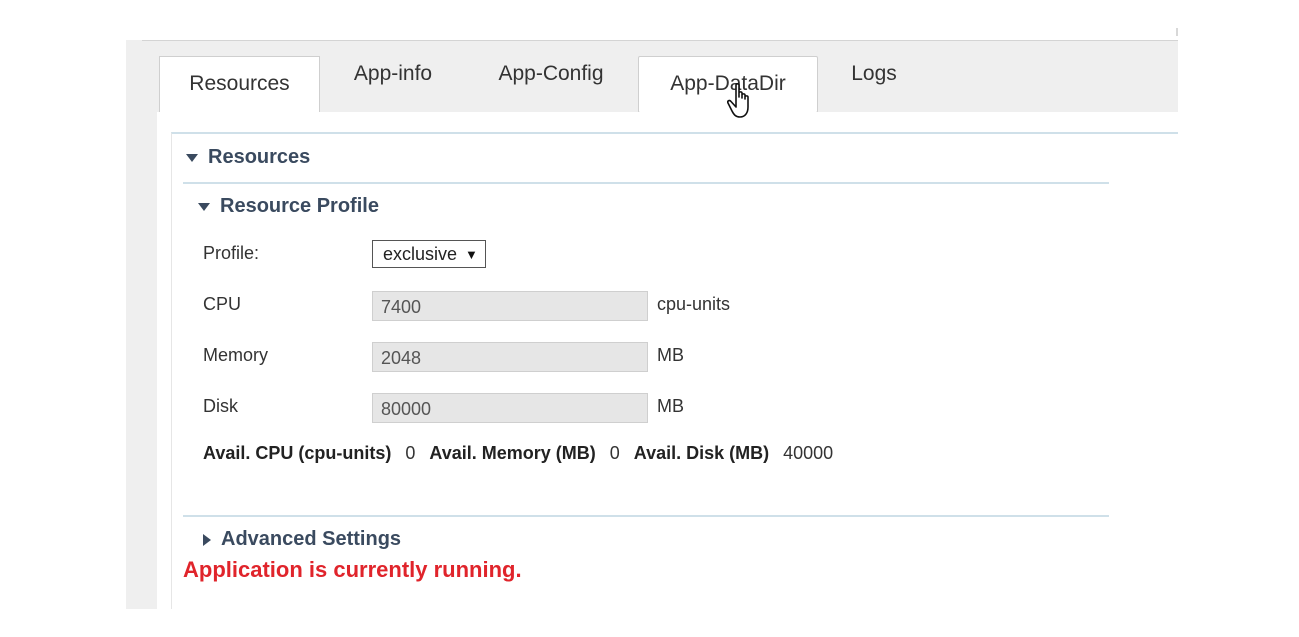 The image size is (1299, 637). I want to click on memory-field: 2048, so click(510, 357).